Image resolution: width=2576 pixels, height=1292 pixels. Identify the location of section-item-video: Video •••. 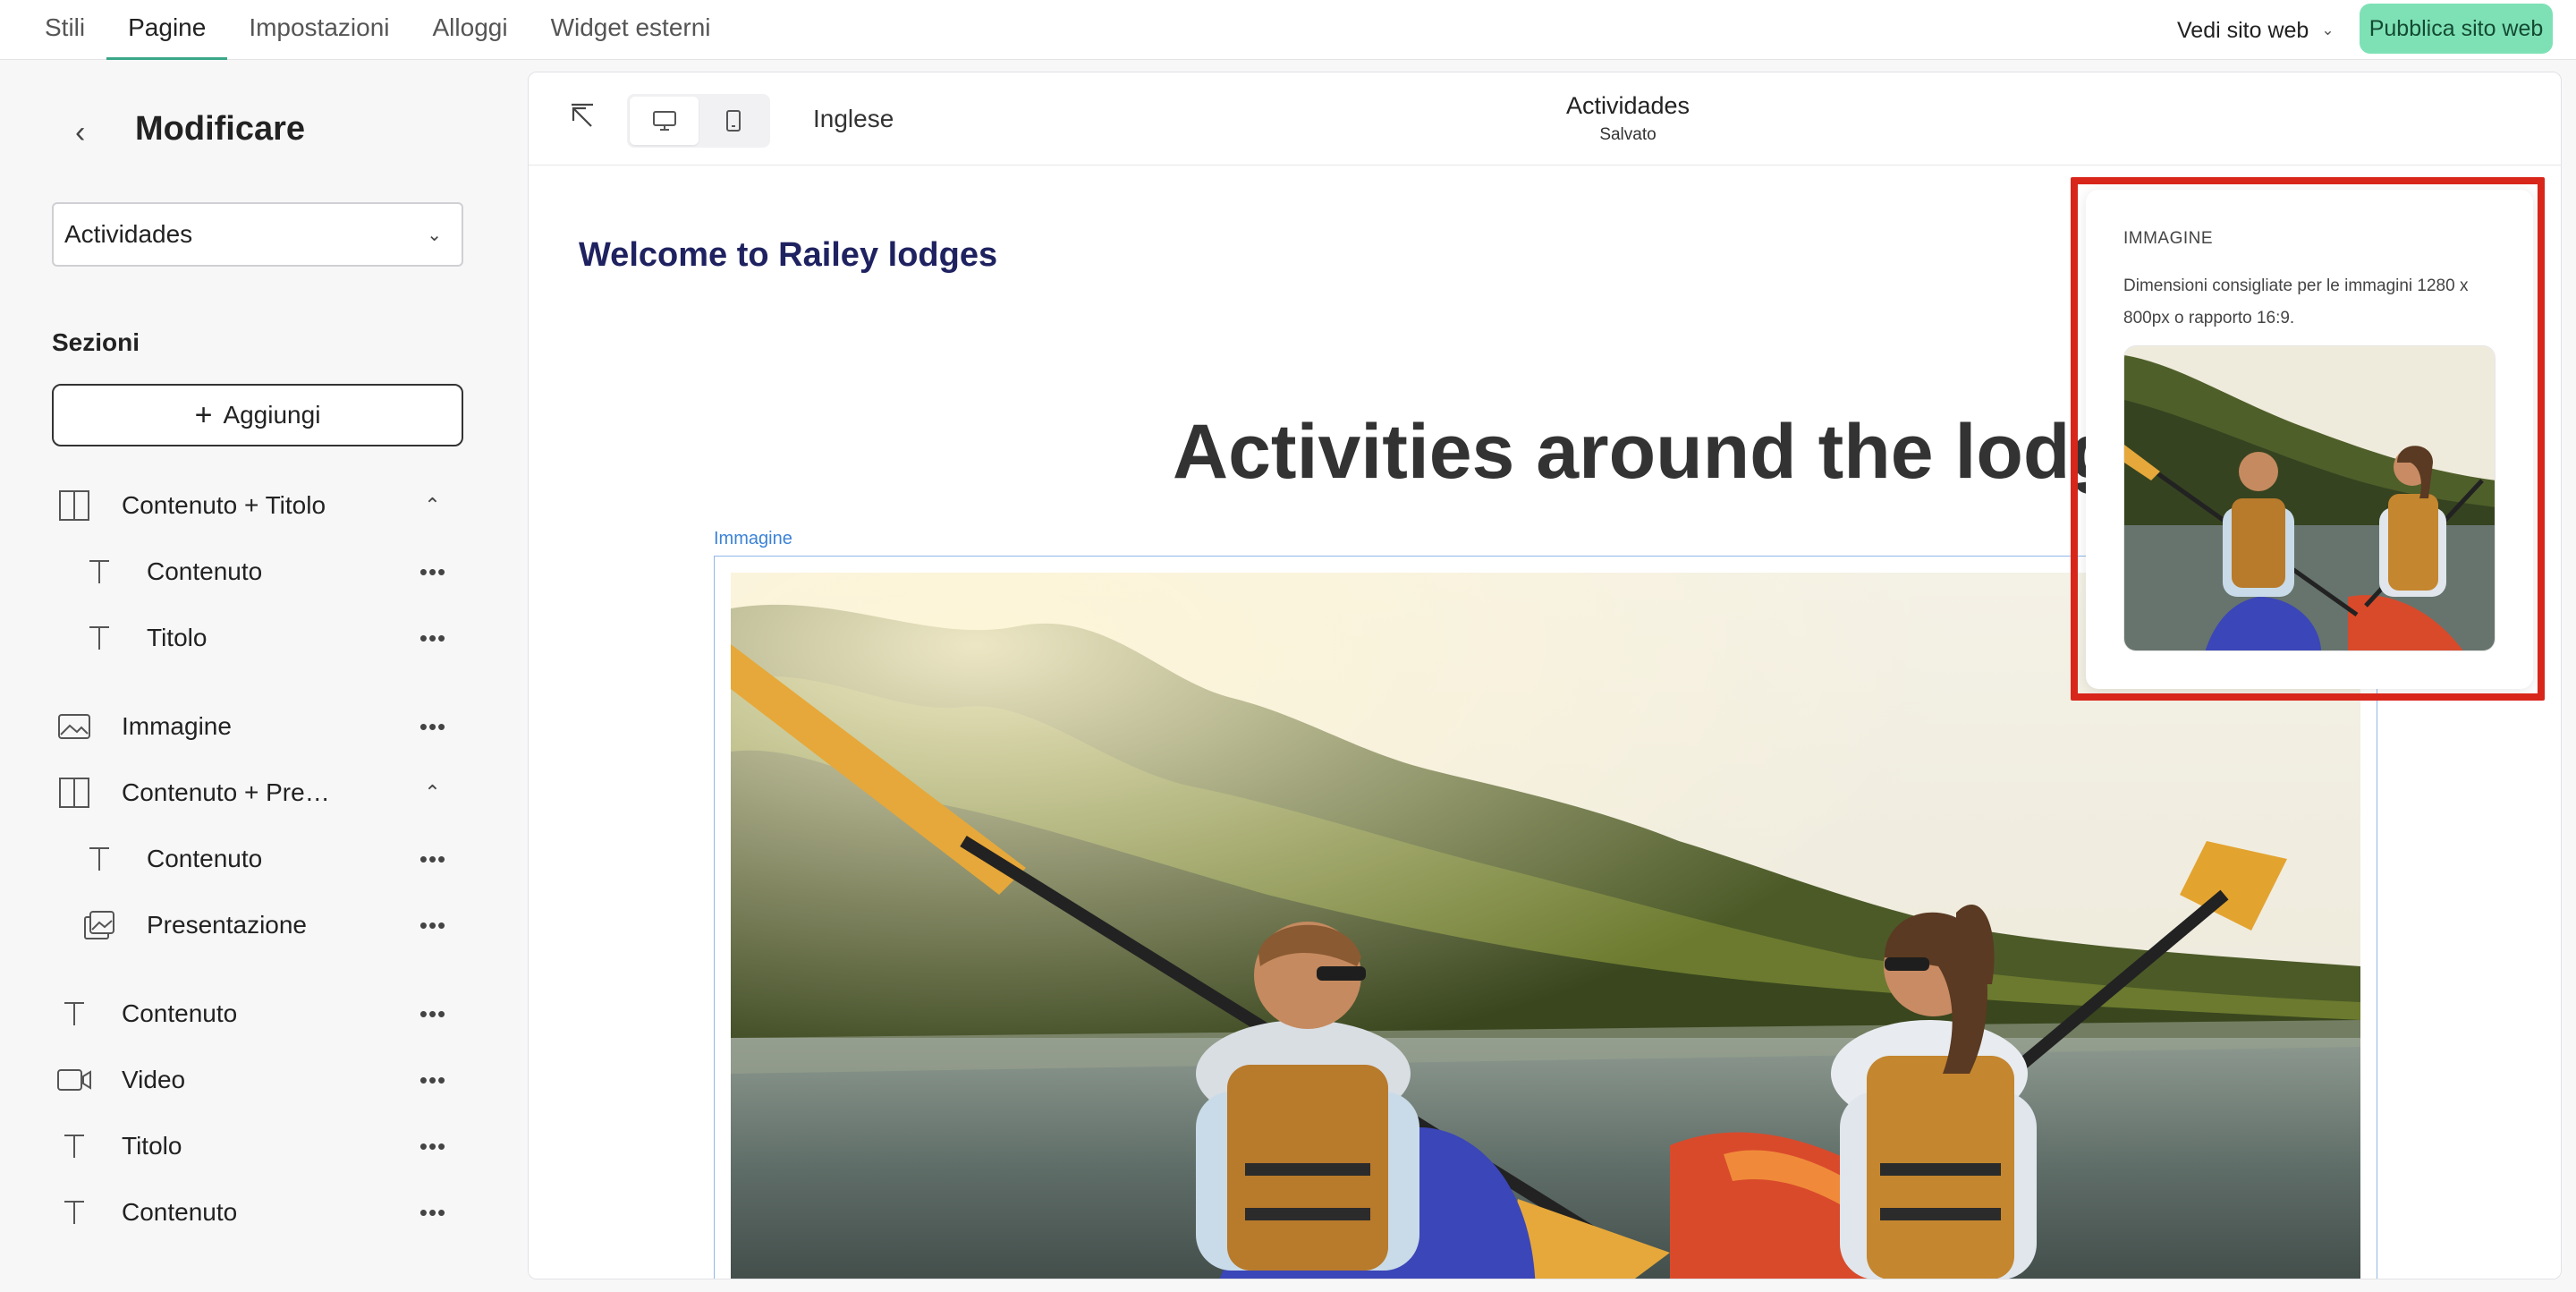
(257, 1080).